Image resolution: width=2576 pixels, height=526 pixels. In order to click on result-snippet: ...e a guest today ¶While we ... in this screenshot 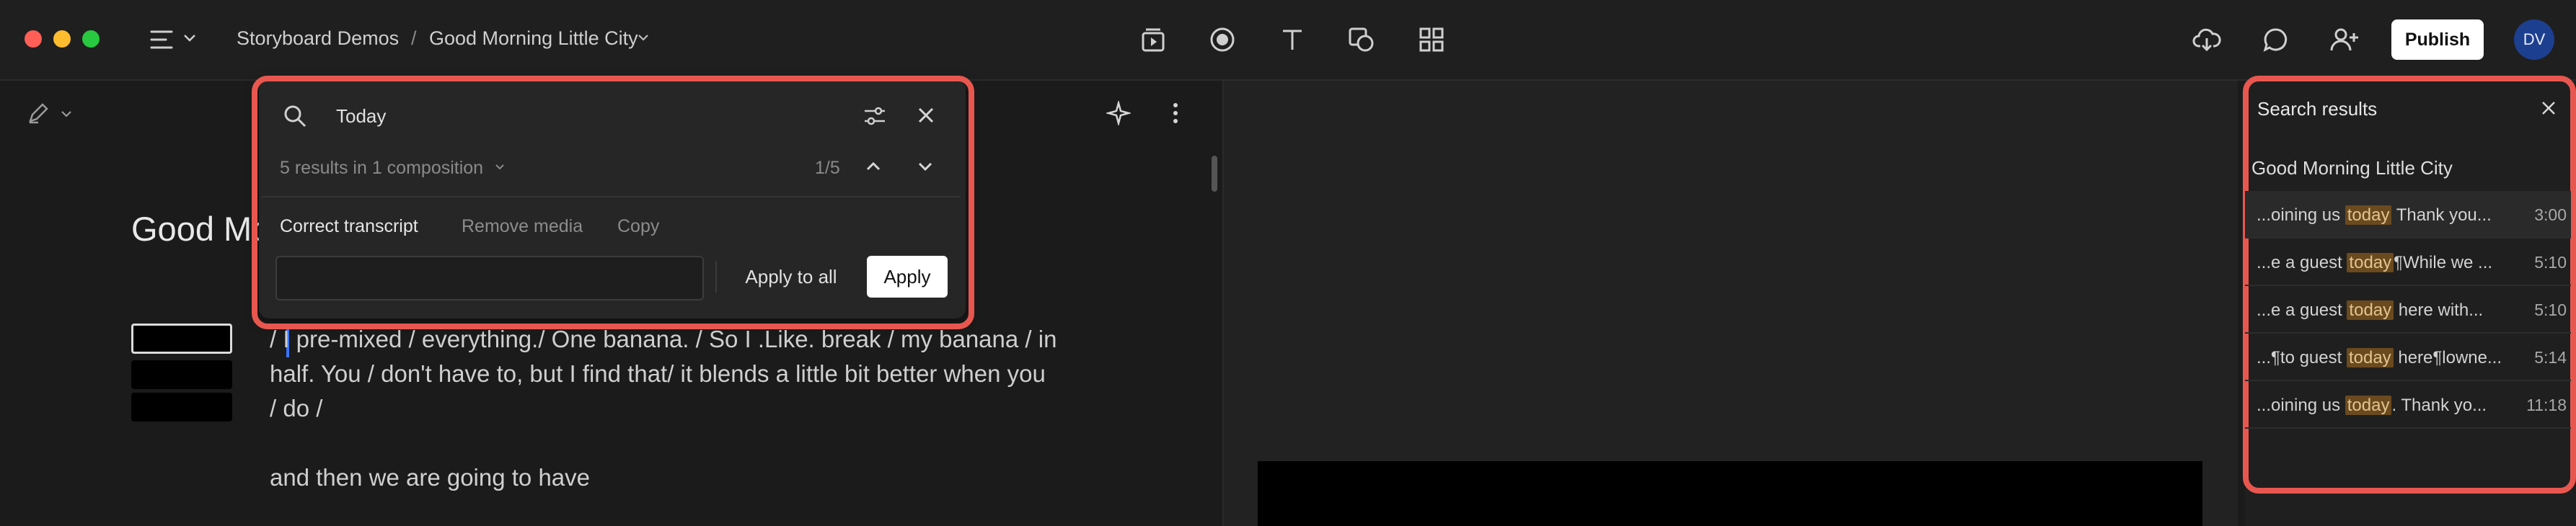, I will do `click(2375, 262)`.